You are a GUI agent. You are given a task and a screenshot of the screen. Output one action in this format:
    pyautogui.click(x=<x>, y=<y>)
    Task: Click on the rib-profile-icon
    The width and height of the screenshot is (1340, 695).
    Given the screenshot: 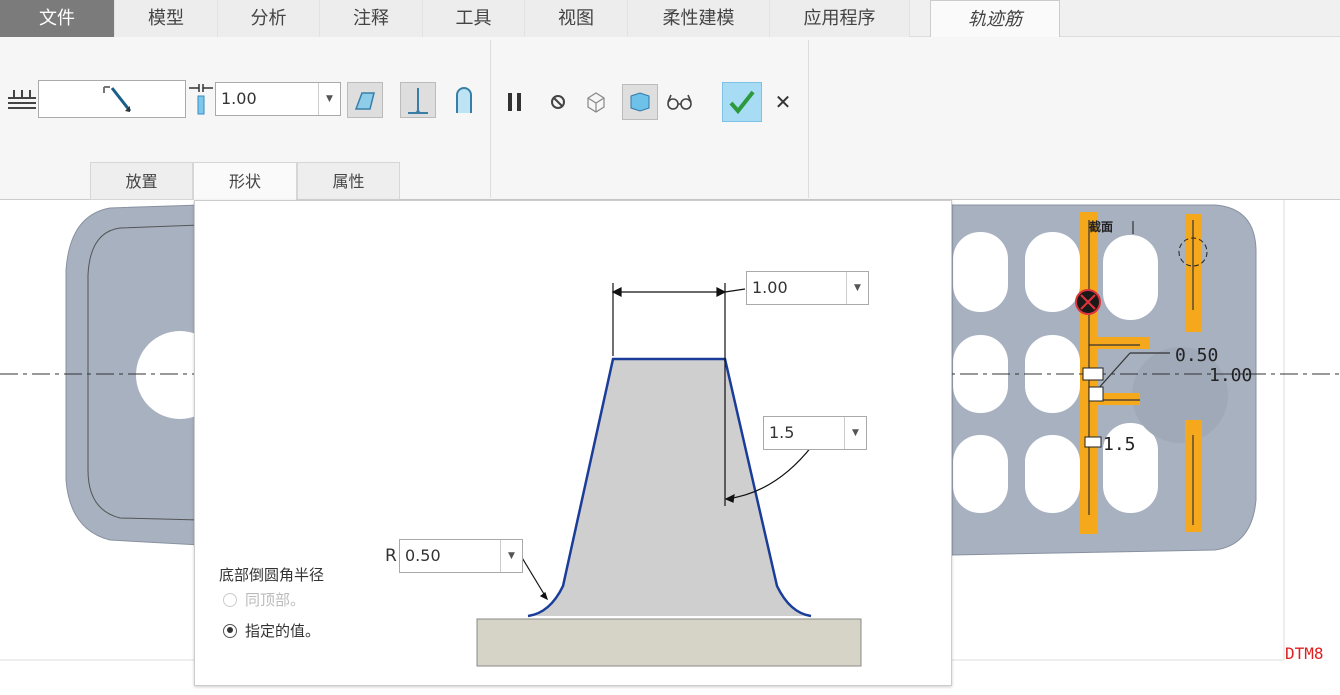 What is the action you would take?
    pyautogui.click(x=418, y=101)
    